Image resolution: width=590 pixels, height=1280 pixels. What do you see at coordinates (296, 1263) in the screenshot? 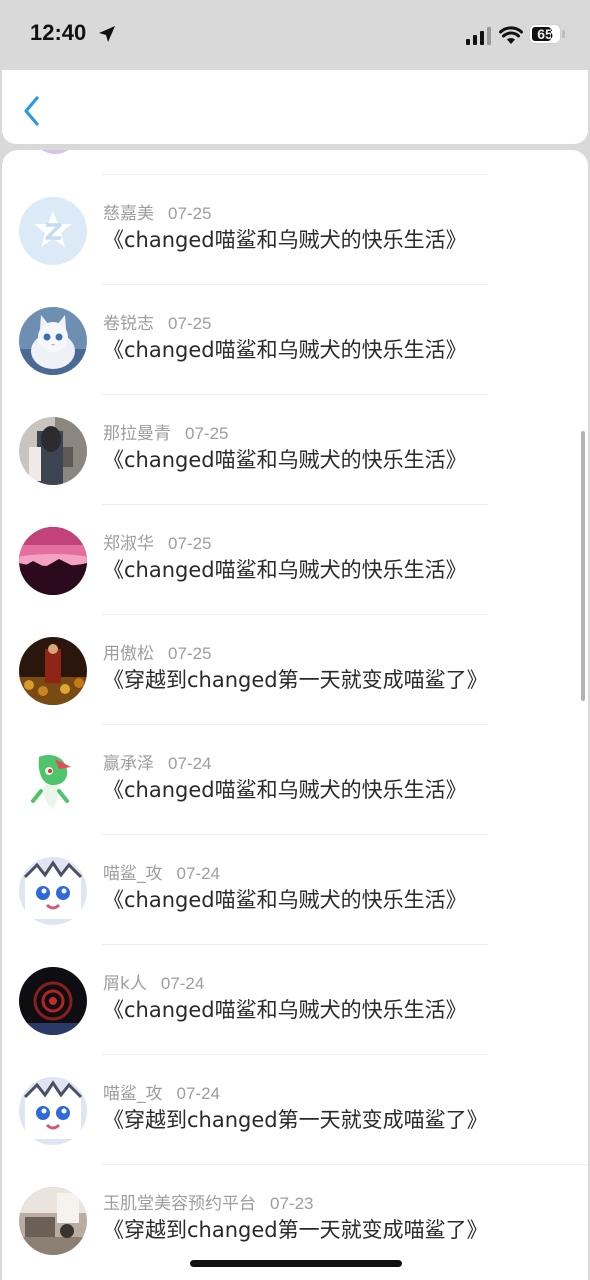
I see `home-indicator` at bounding box center [296, 1263].